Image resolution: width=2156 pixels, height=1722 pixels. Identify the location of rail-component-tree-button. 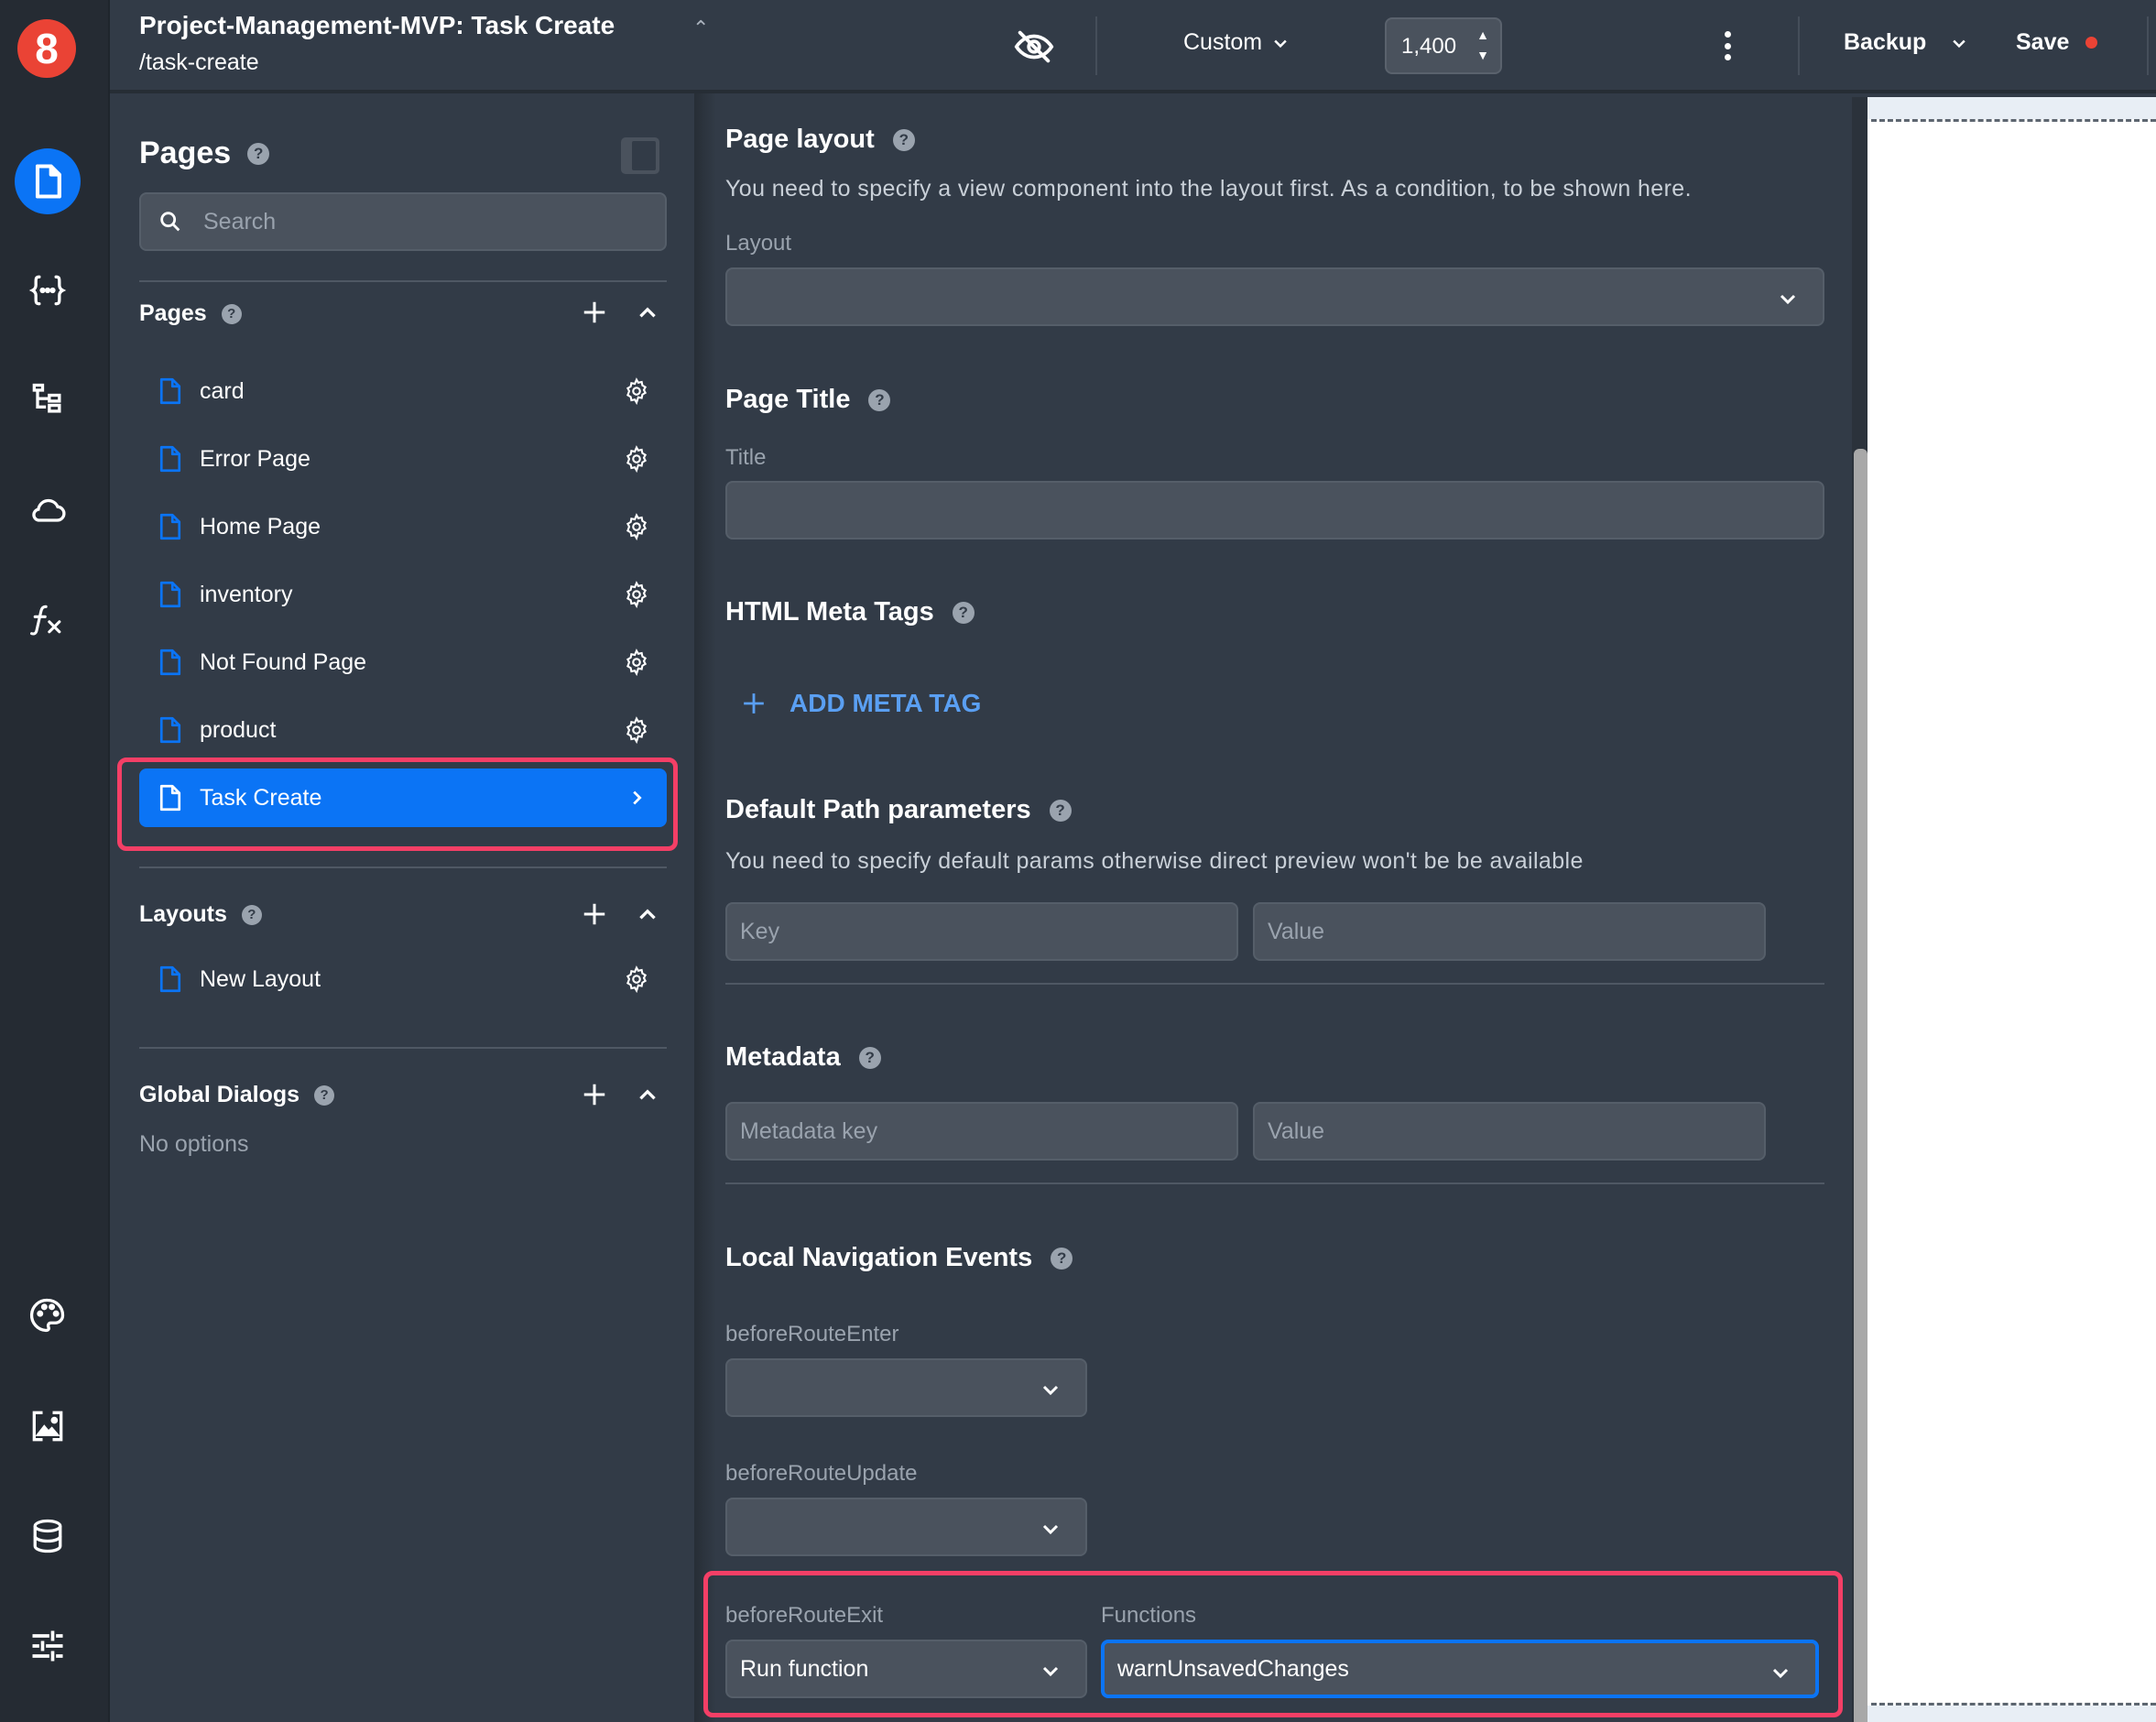
(48, 400).